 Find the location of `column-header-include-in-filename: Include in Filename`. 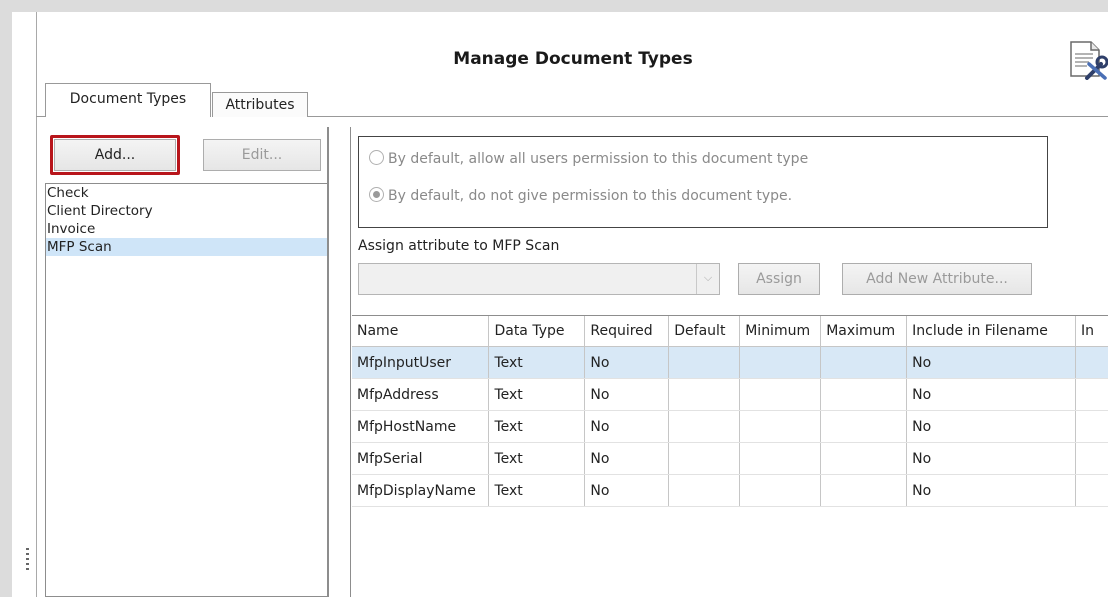

column-header-include-in-filename: Include in Filename is located at coordinates (991, 331).